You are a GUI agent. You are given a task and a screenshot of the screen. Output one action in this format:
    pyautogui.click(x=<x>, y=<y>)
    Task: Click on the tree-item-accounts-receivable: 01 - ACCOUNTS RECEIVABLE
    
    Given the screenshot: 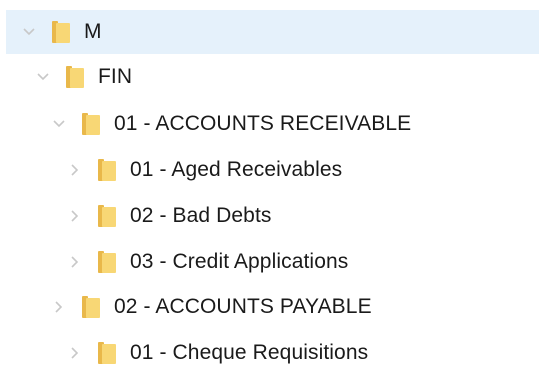 What is the action you would take?
    pyautogui.click(x=269, y=124)
    